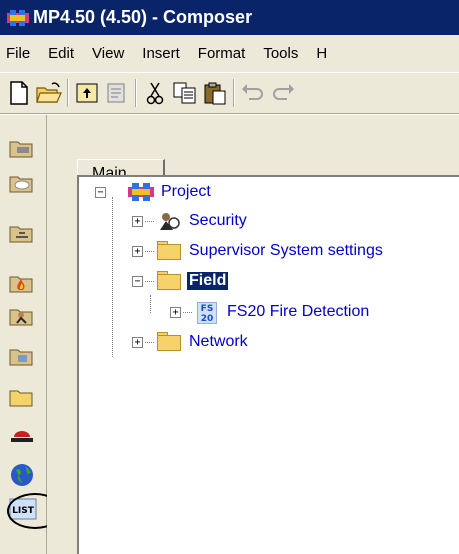 The height and width of the screenshot is (554, 459). I want to click on menu-format: Format, so click(222, 53).